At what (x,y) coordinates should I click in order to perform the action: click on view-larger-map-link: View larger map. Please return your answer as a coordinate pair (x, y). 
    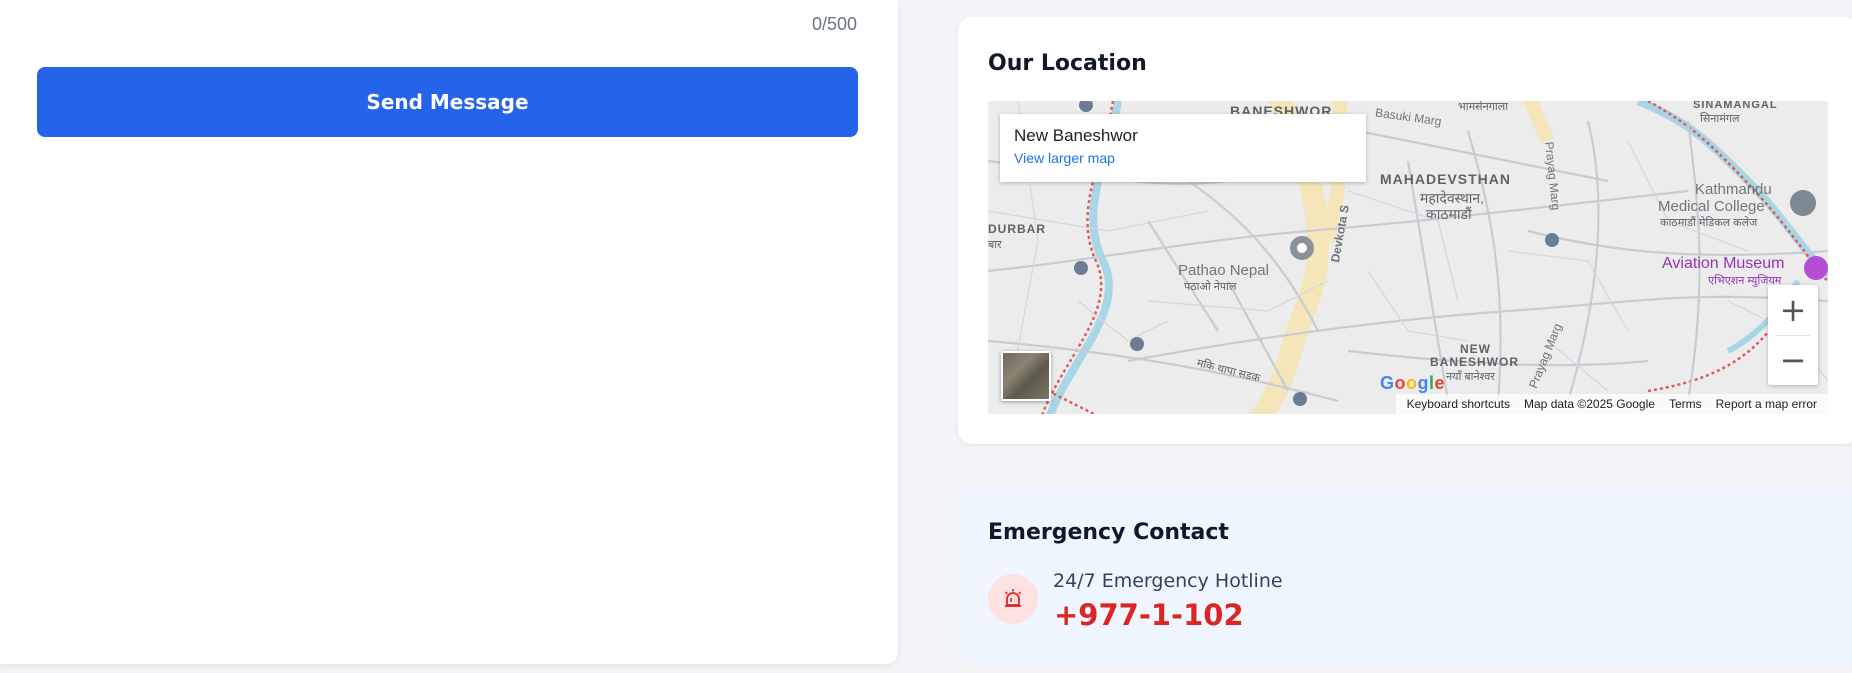
    Looking at the image, I should click on (1183, 158).